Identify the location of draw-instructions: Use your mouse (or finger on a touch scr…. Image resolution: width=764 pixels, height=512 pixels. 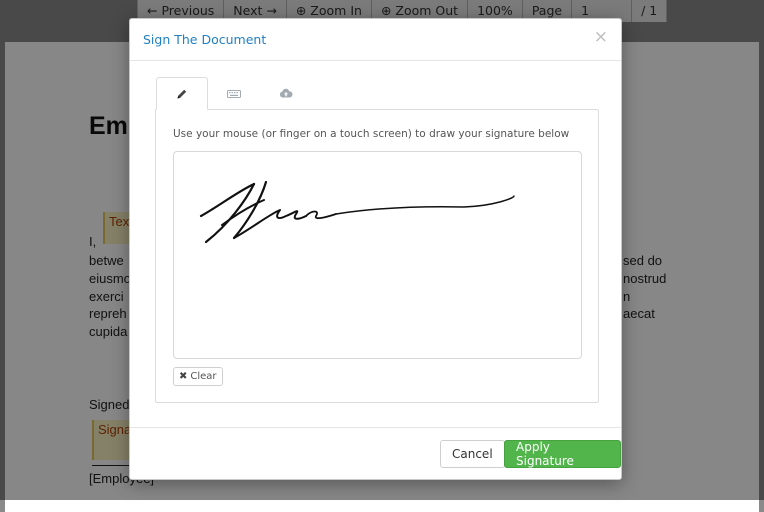
(371, 134).